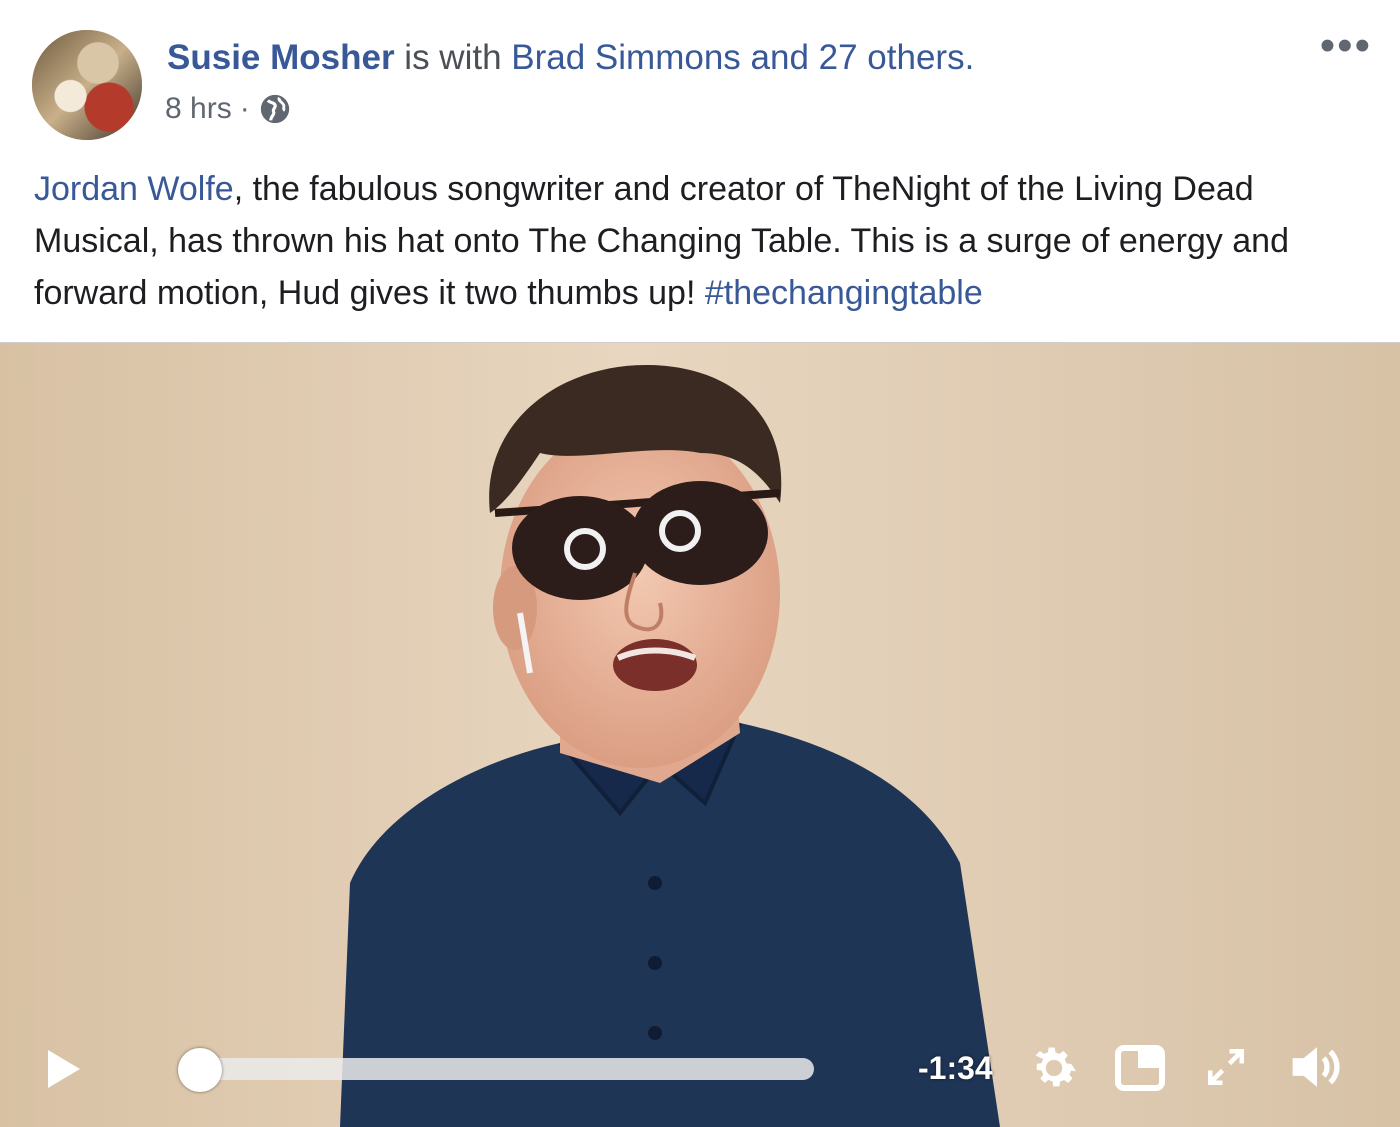 Image resolution: width=1400 pixels, height=1127 pixels. I want to click on volume-icon, so click(1317, 1067).